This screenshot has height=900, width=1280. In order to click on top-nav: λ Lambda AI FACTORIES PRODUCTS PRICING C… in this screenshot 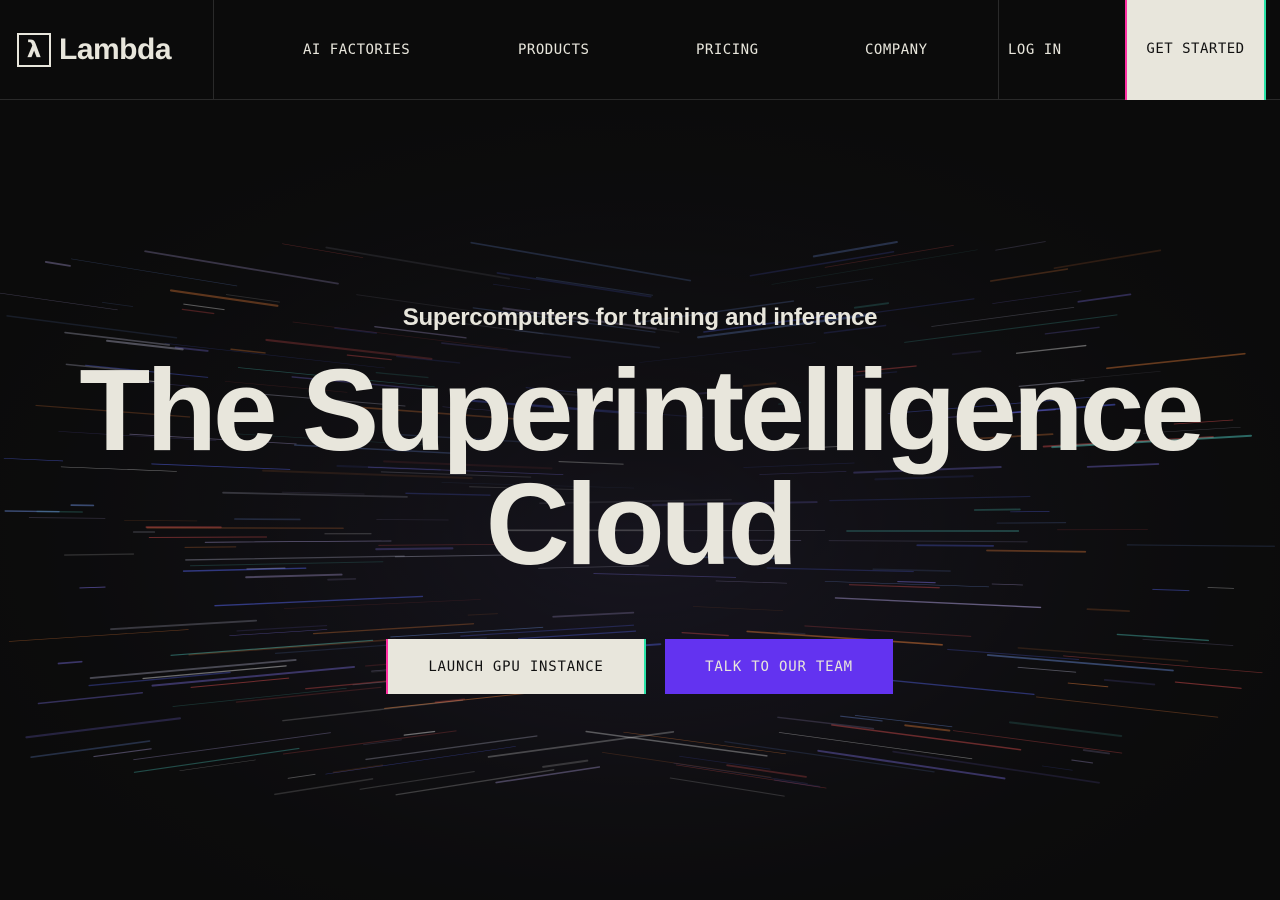, I will do `click(640, 50)`.